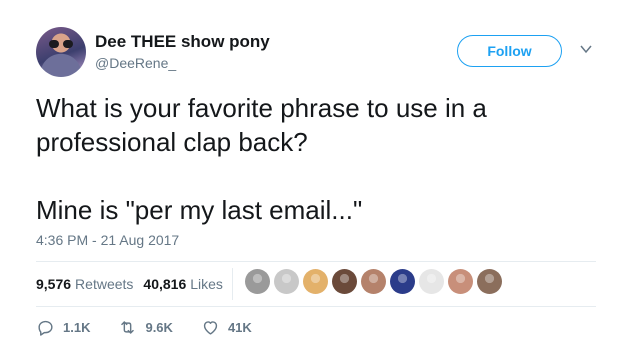 This screenshot has height=350, width=631. Describe the element at coordinates (206, 284) in the screenshot. I see `likes-label: Likes` at that location.